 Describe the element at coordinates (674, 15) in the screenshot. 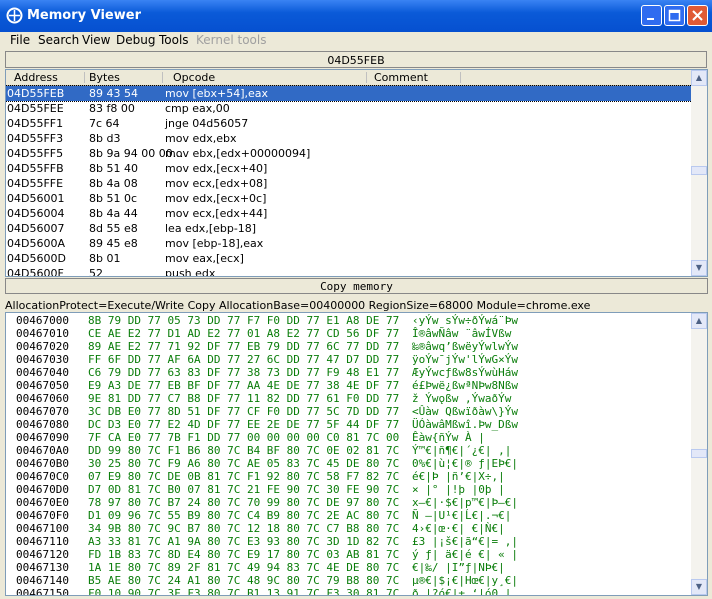

I see `maximize-button` at that location.